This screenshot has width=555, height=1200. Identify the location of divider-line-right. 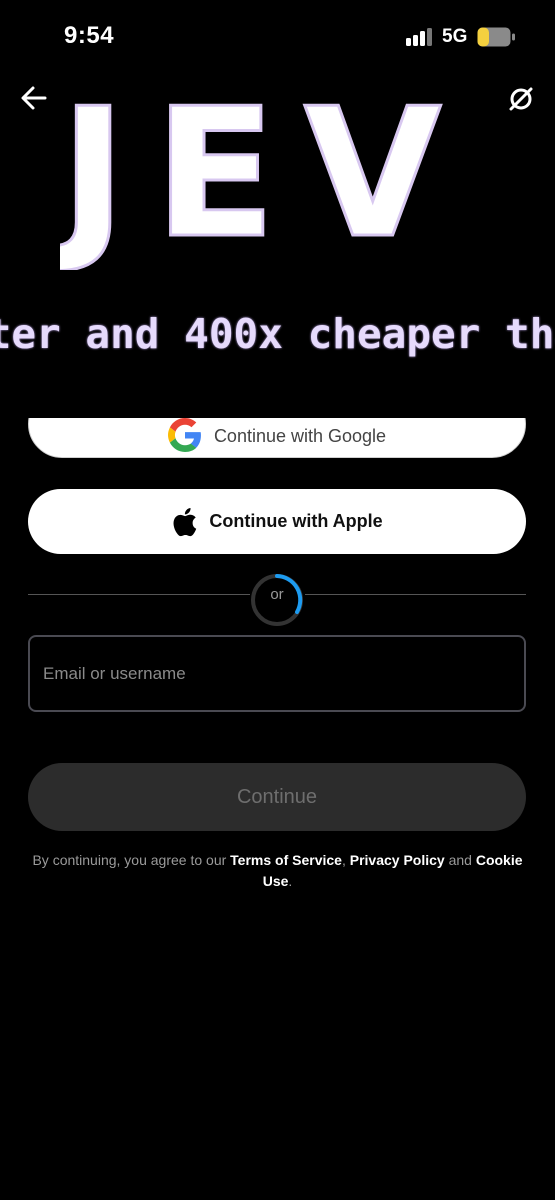
(415, 594).